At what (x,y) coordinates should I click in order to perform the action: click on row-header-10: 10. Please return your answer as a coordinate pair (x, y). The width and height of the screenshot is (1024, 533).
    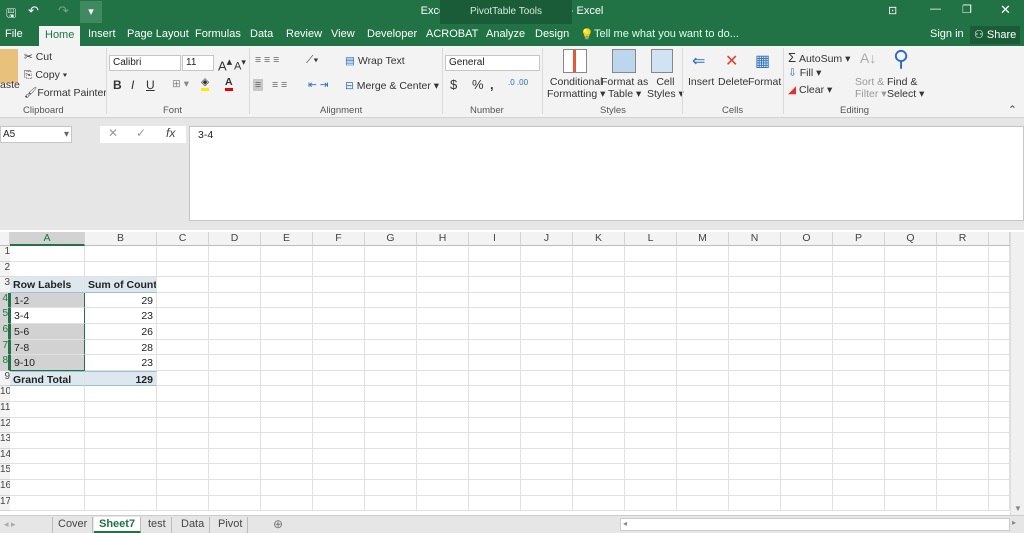
    Looking at the image, I should click on (5, 394).